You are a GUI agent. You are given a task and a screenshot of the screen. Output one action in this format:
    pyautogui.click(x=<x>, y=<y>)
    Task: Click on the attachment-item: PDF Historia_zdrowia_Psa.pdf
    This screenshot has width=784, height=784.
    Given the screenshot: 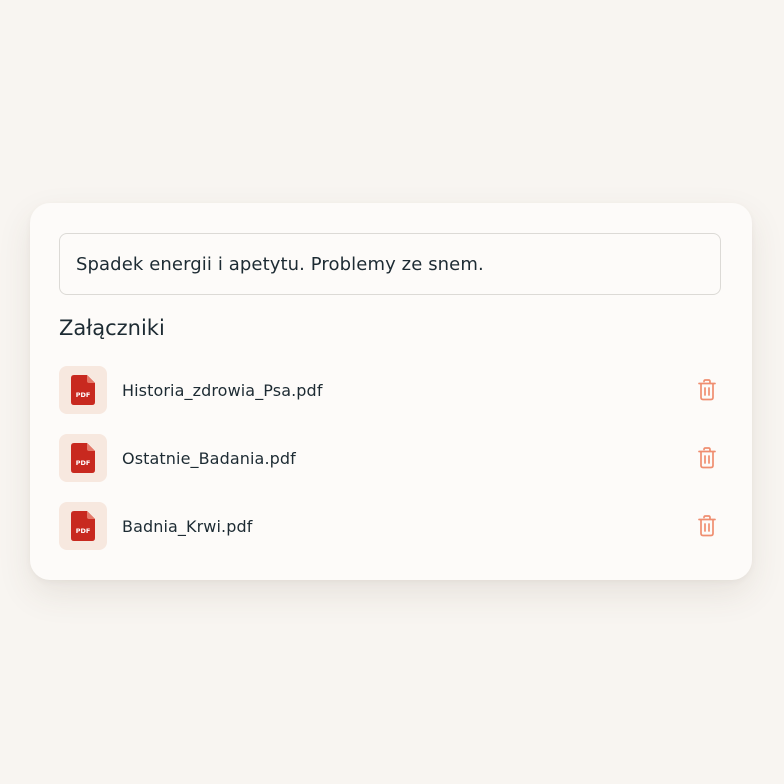 What is the action you would take?
    pyautogui.click(x=390, y=390)
    